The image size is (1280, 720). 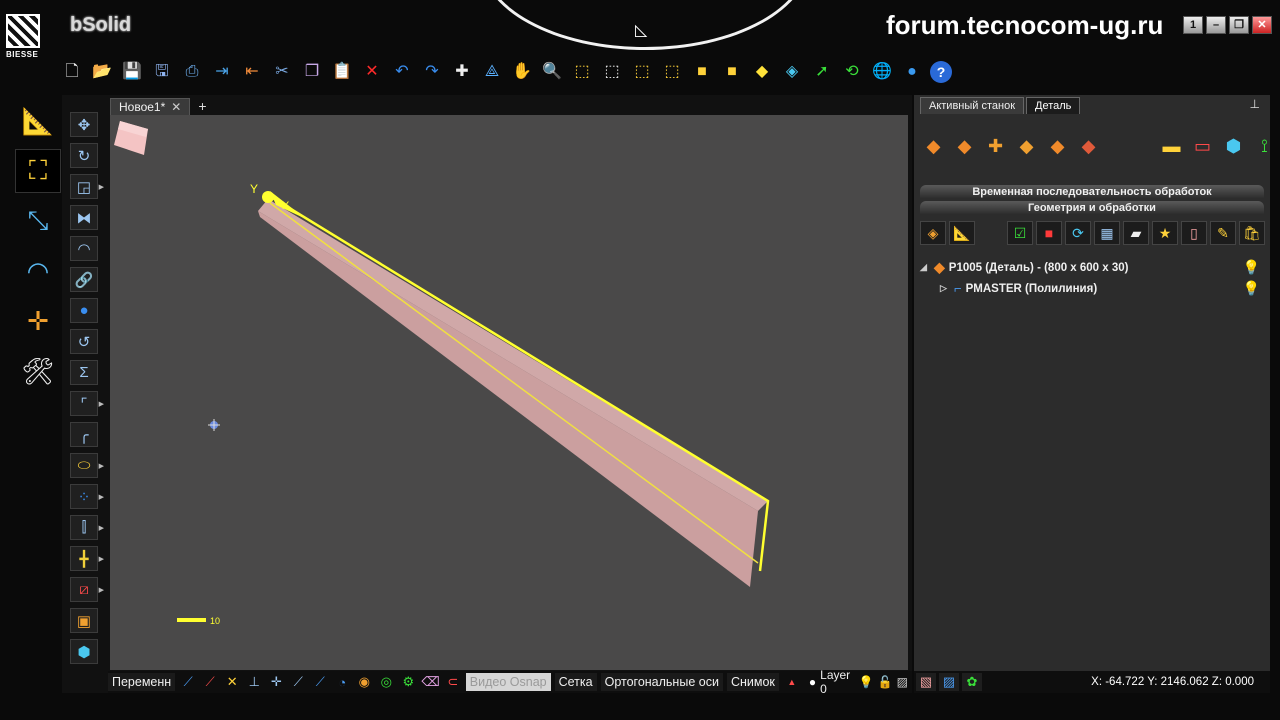 I want to click on layer-bulb-icon: 💡, so click(x=866, y=682).